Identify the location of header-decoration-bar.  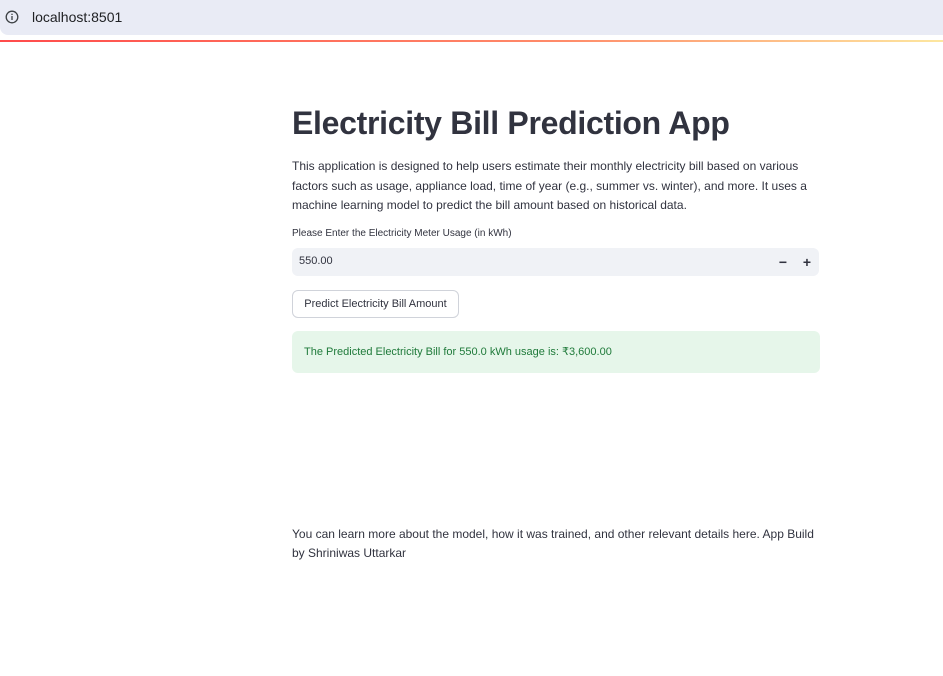
(471, 41).